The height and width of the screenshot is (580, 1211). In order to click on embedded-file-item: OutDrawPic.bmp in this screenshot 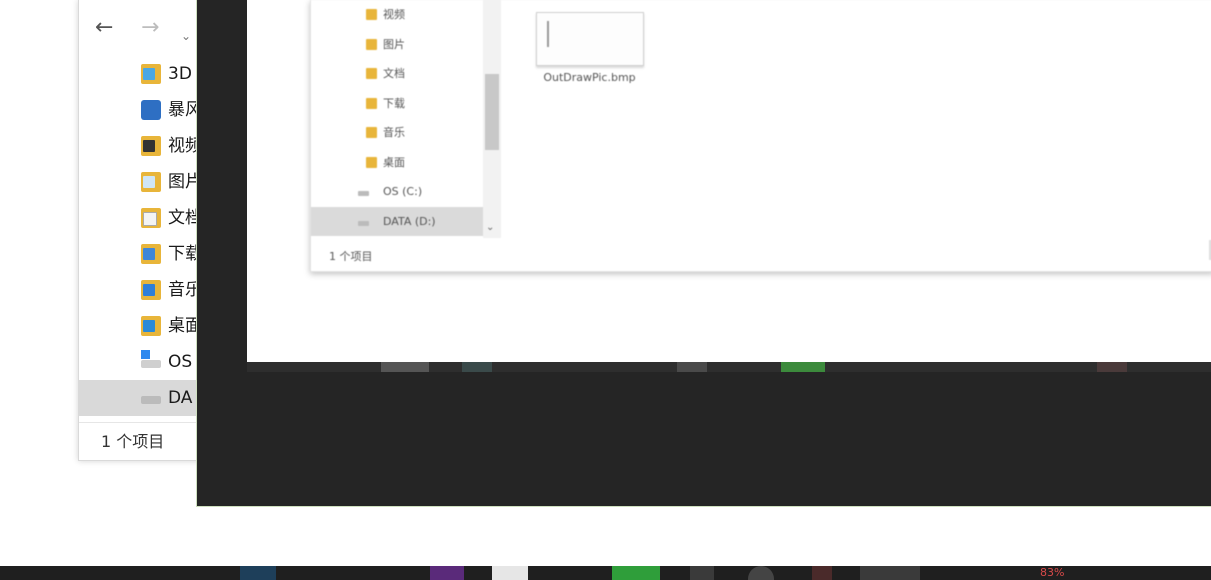, I will do `click(589, 49)`.